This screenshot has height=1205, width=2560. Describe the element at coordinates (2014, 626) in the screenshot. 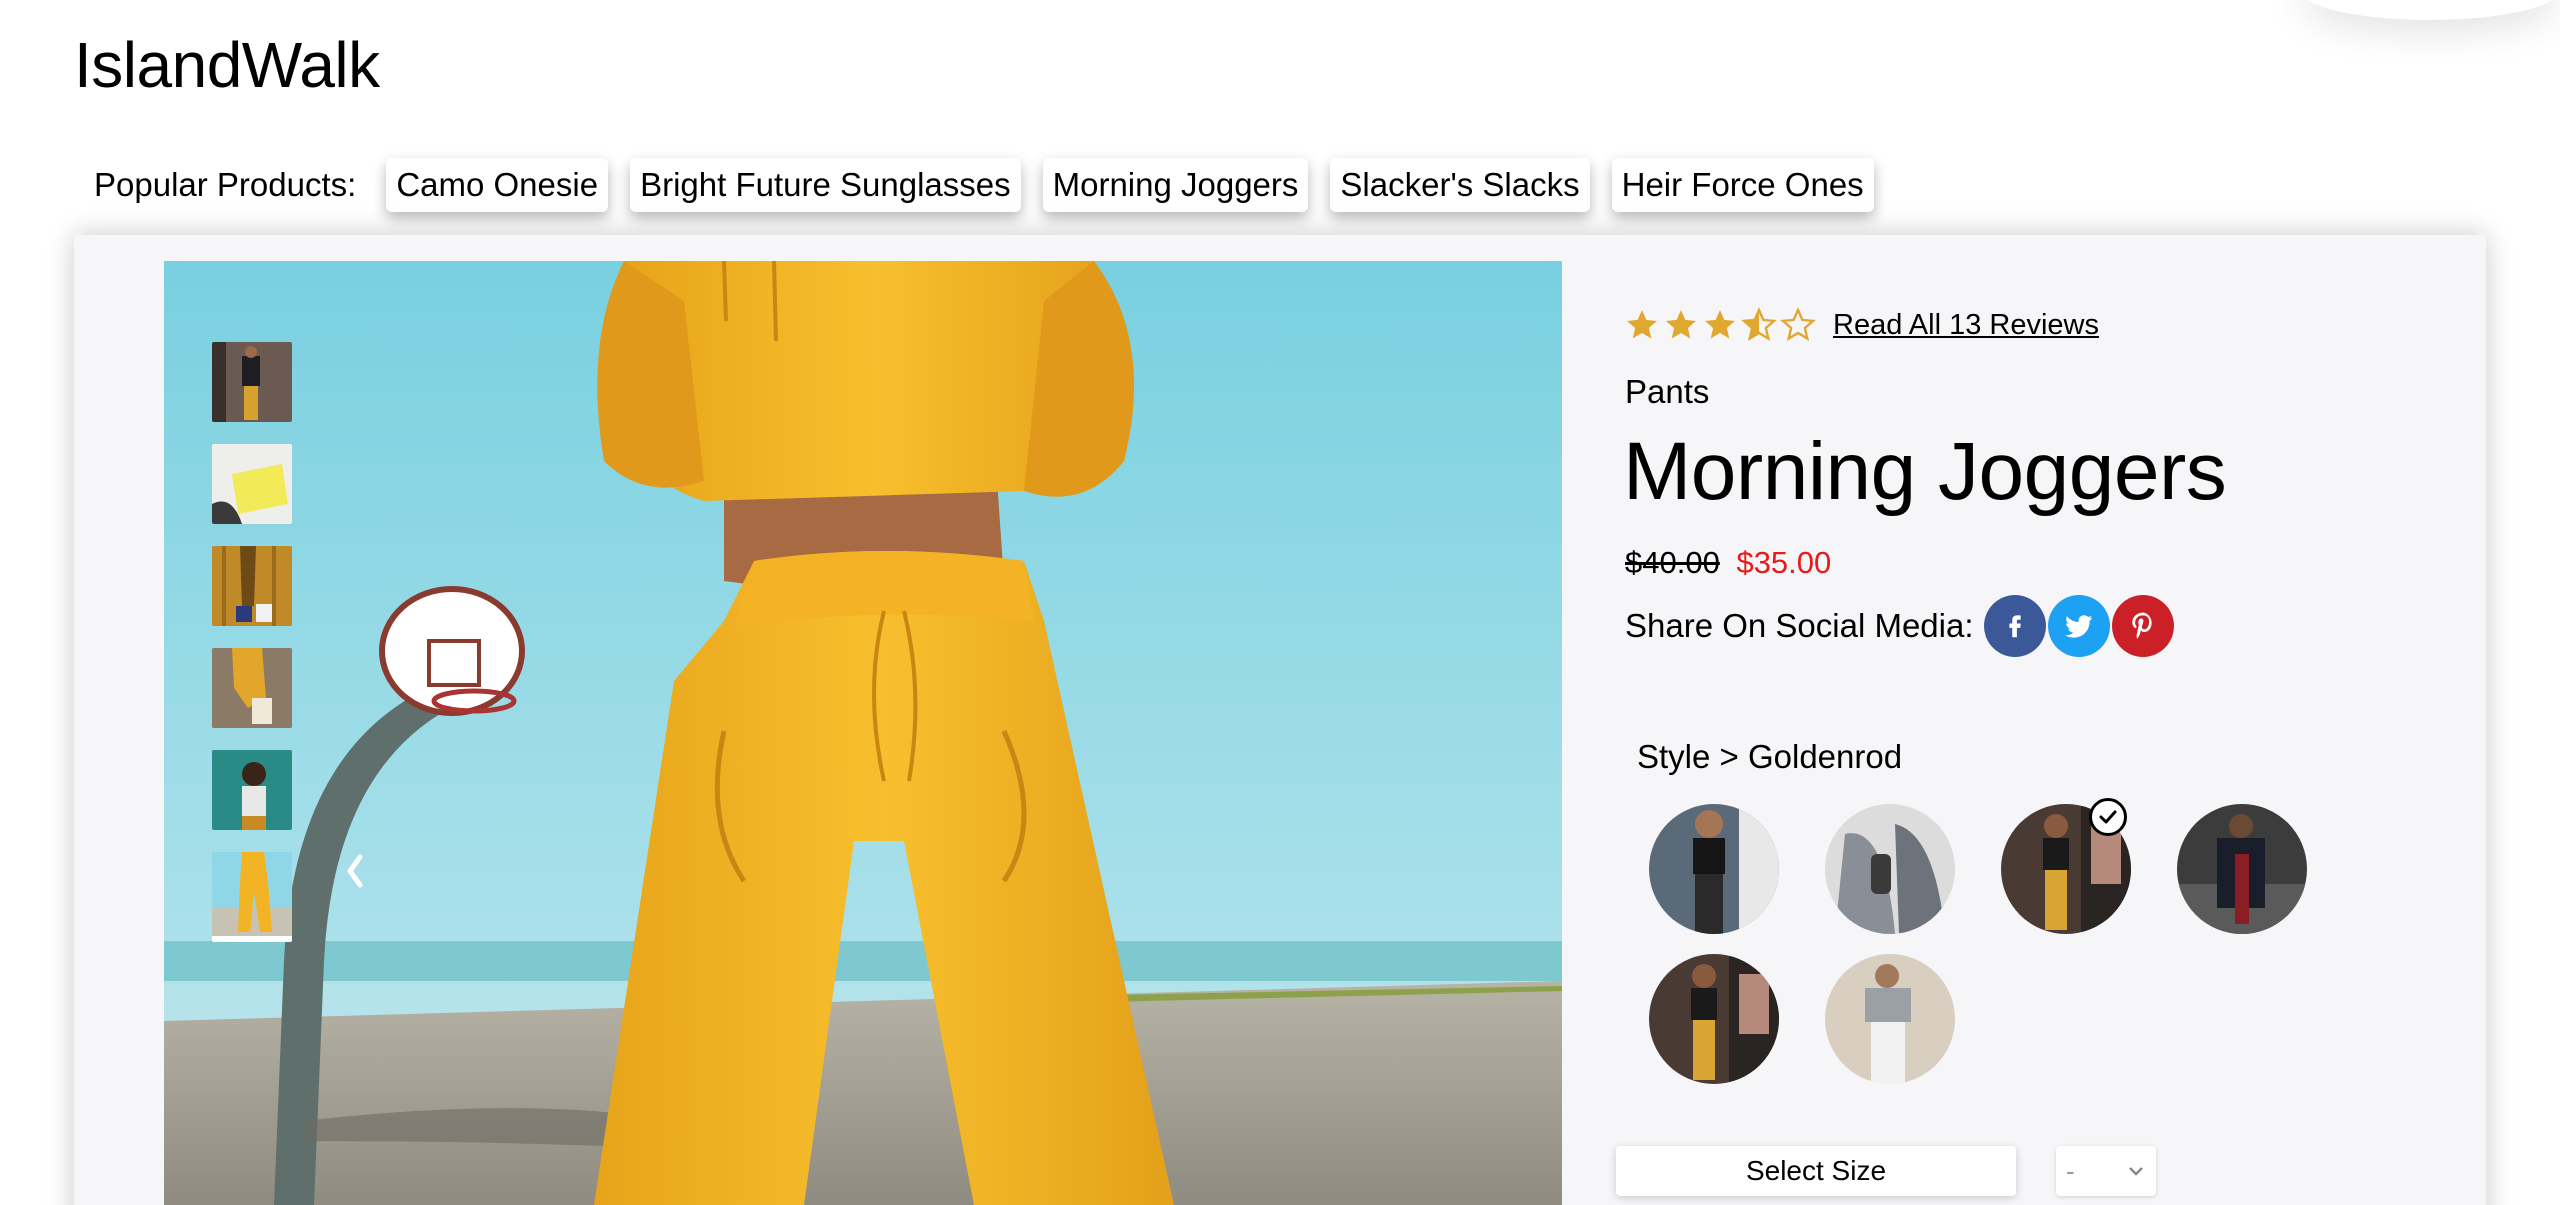

I see `facebook-icon` at that location.